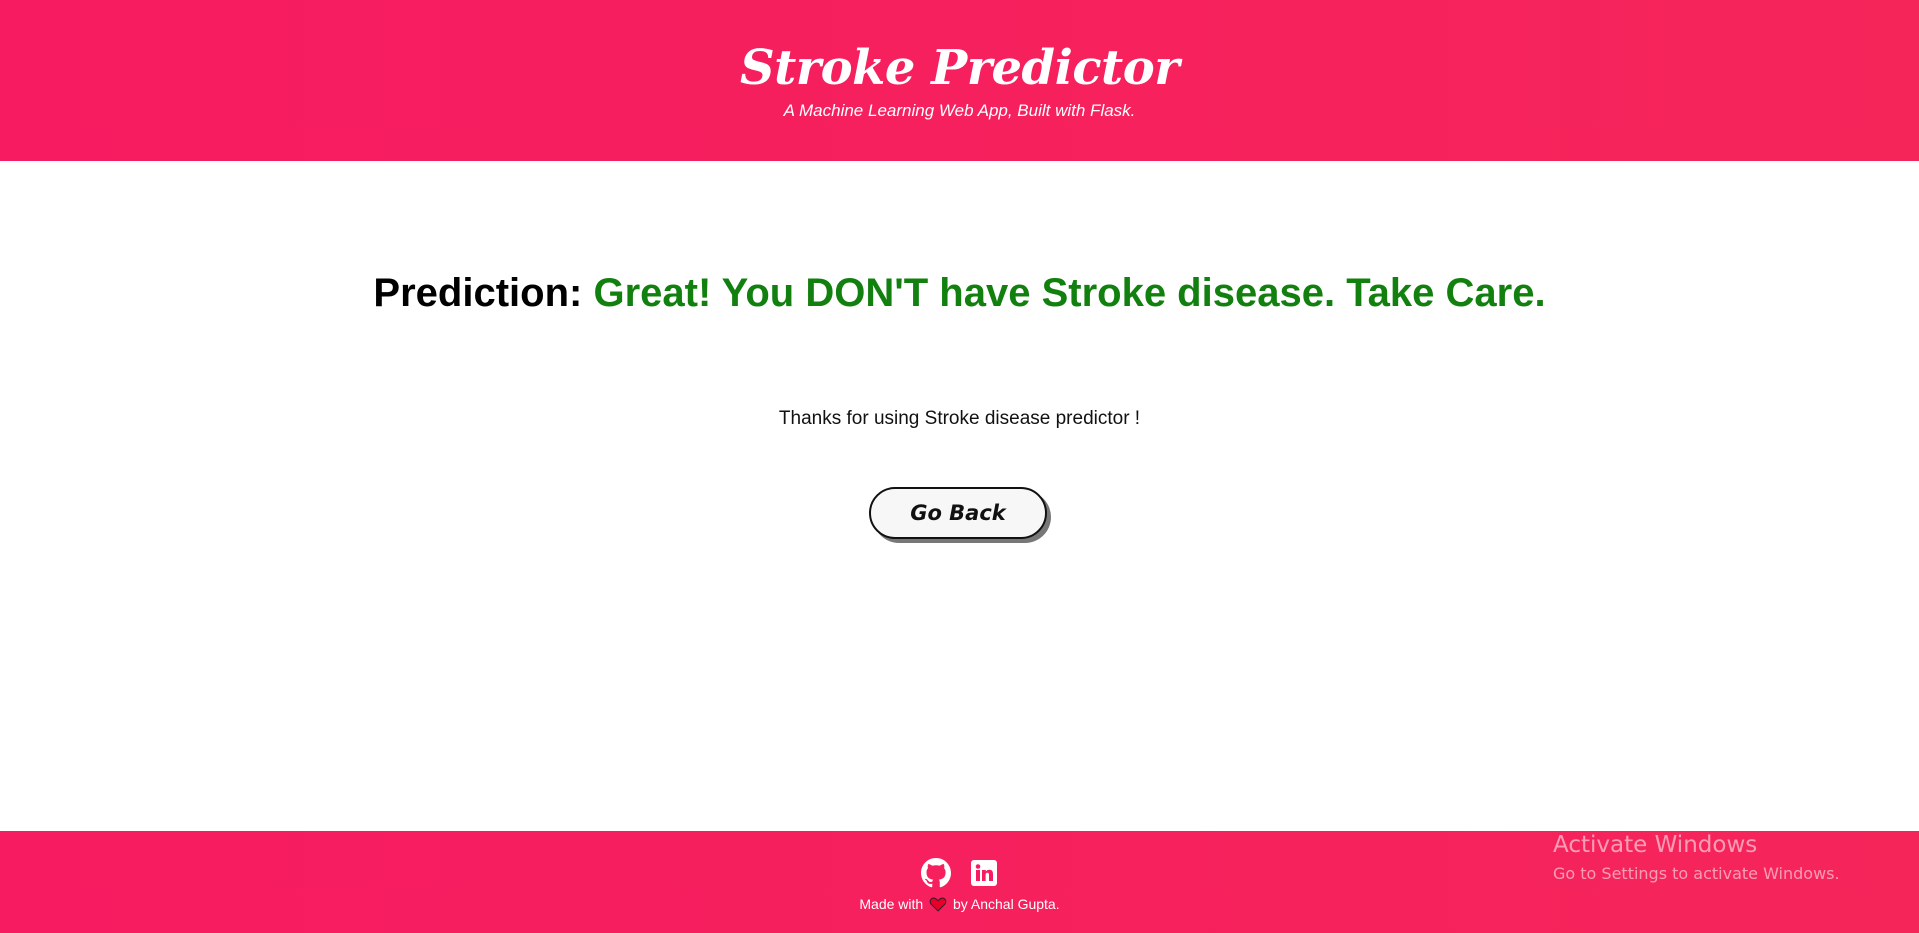  Describe the element at coordinates (938, 904) in the screenshot. I see `heart-icon` at that location.